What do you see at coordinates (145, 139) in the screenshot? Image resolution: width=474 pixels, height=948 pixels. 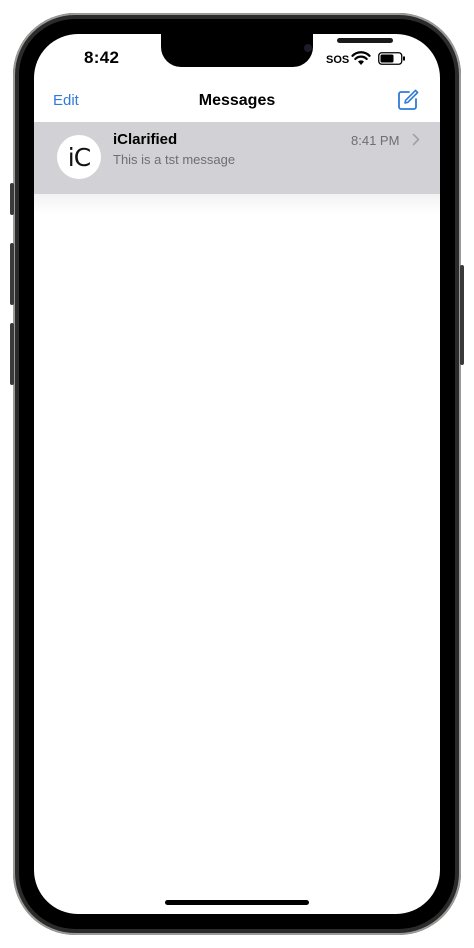 I see `contact-name: iClarified` at bounding box center [145, 139].